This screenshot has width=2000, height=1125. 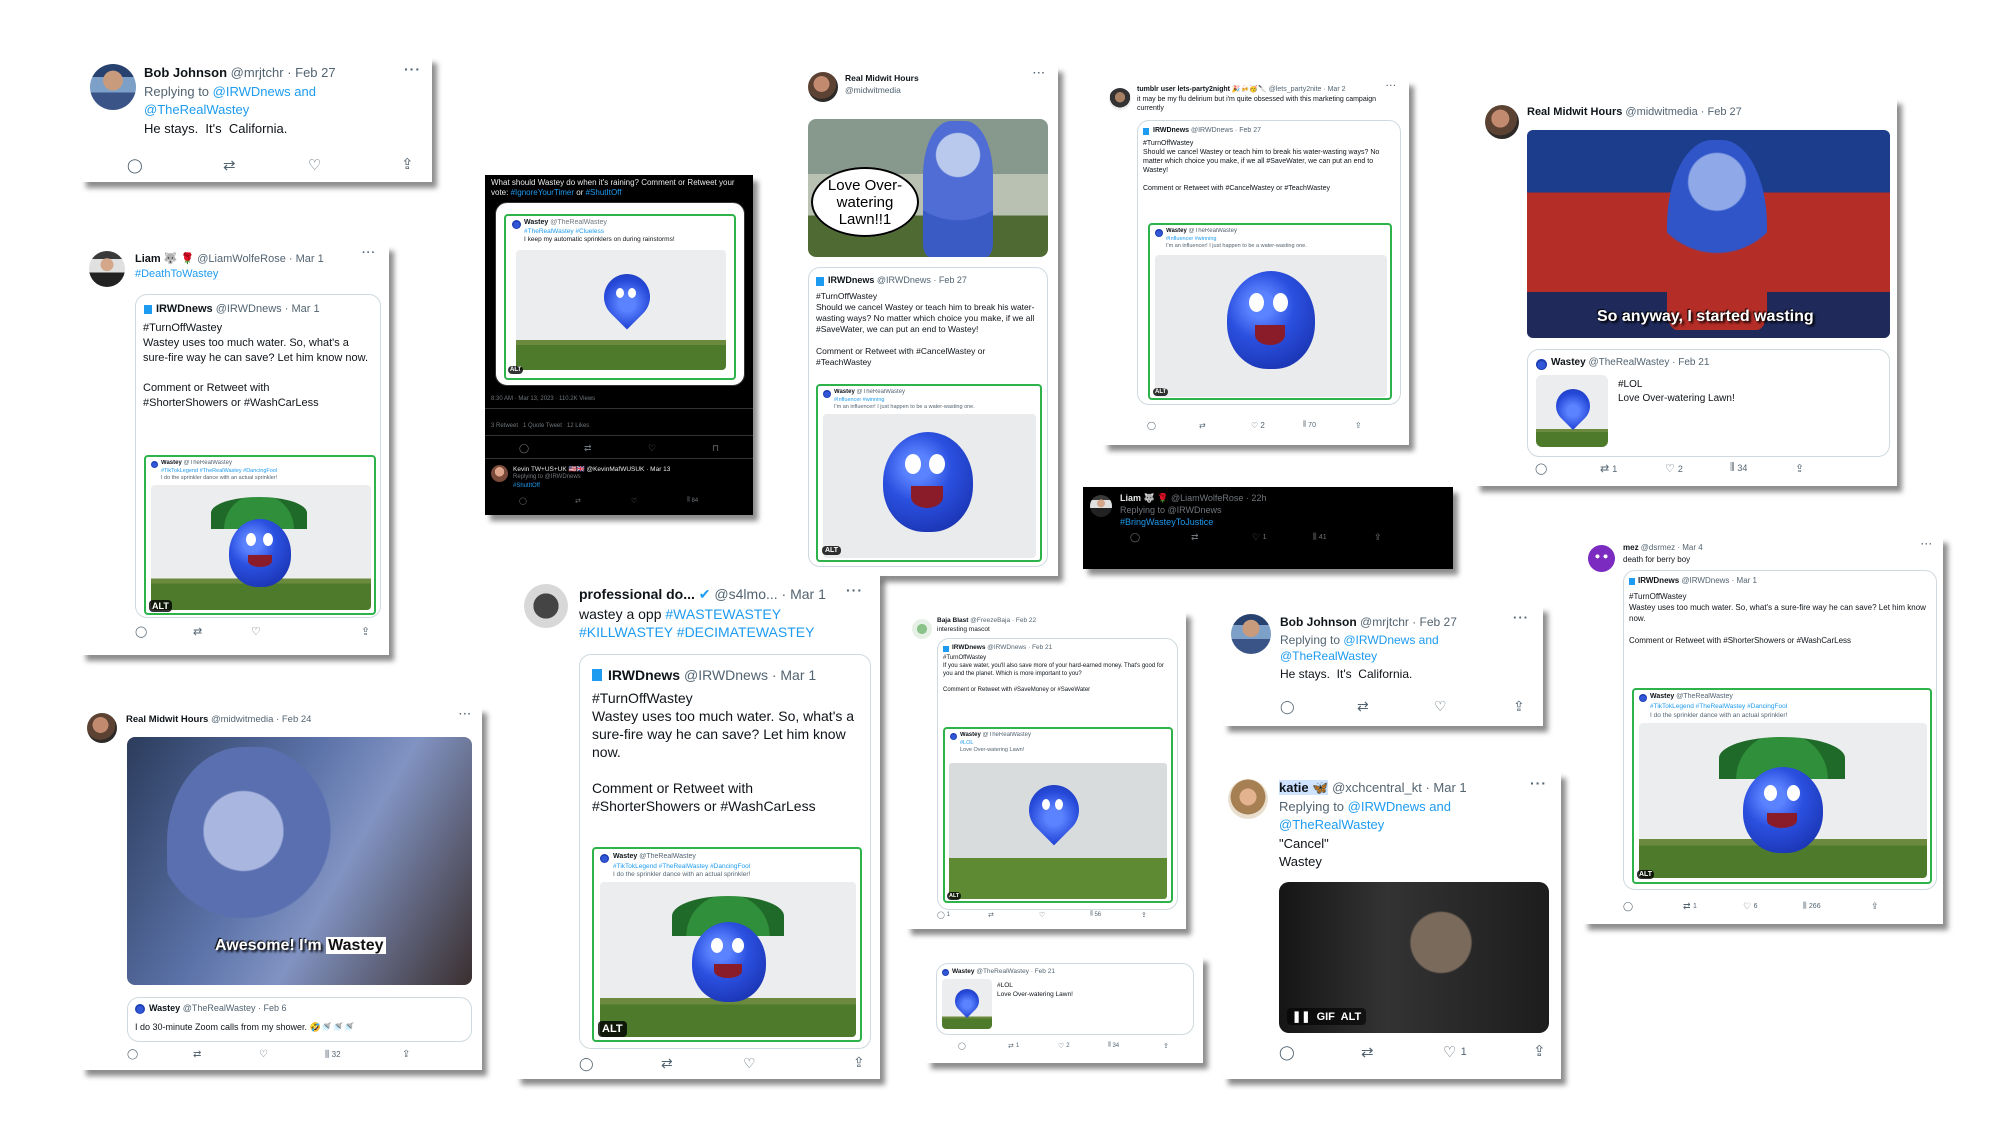 I want to click on reply-icon: ◯ 1, so click(x=943, y=915).